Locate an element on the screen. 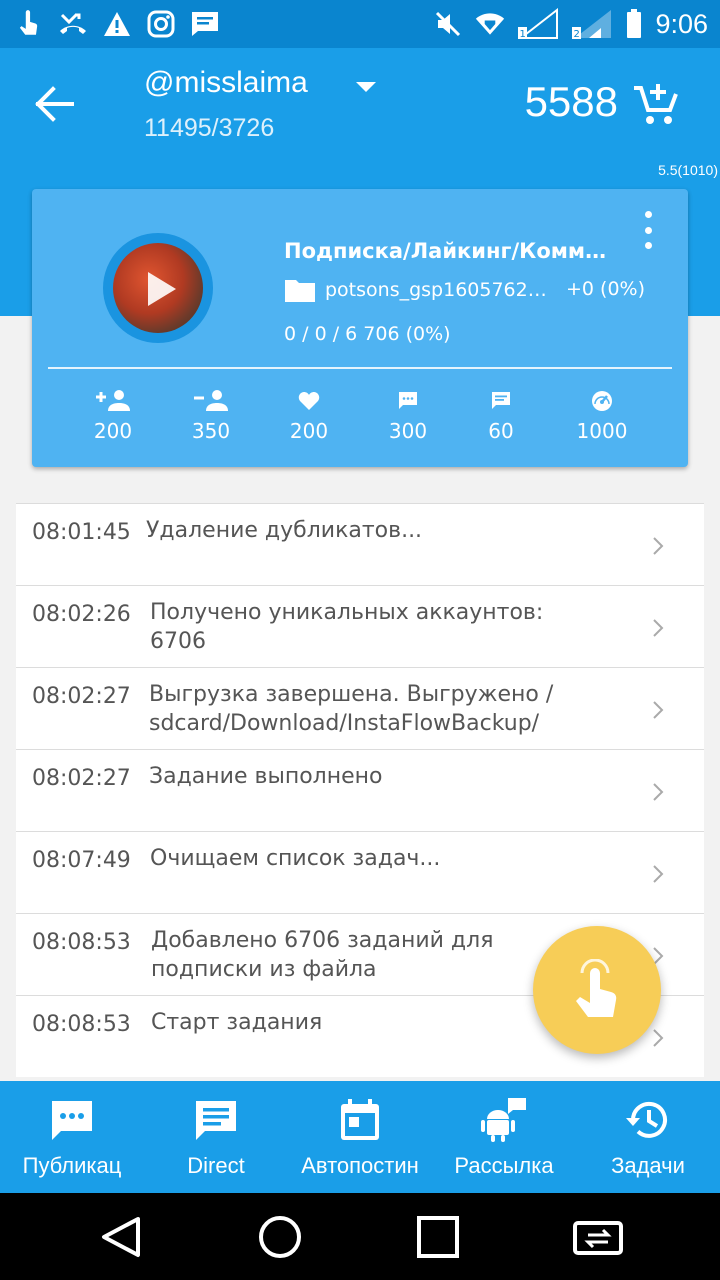  heart-icon is located at coordinates (309, 401).